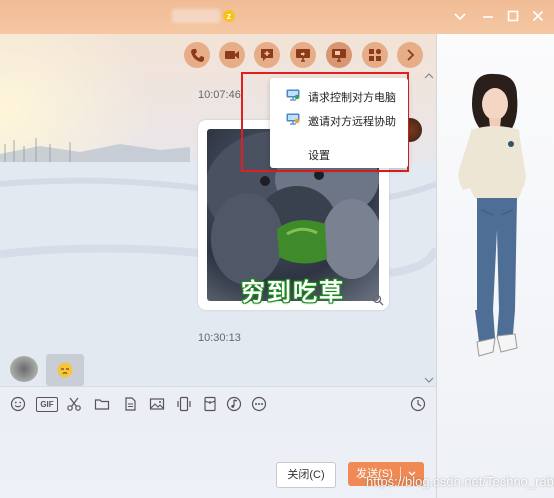 The width and height of the screenshot is (554, 498). I want to click on scroll-down-icon, so click(429, 380).